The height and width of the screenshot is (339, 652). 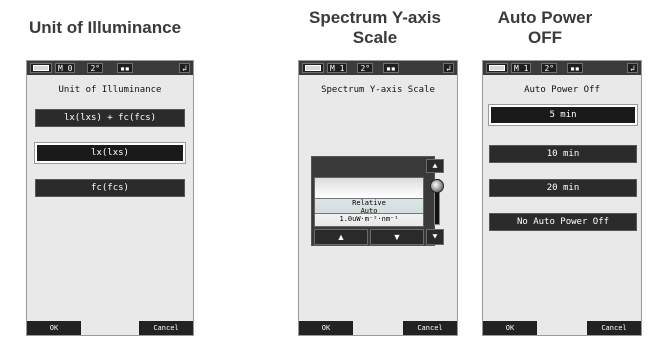 What do you see at coordinates (375, 17) in the screenshot?
I see `heading-line: Spectrum Y-axis` at bounding box center [375, 17].